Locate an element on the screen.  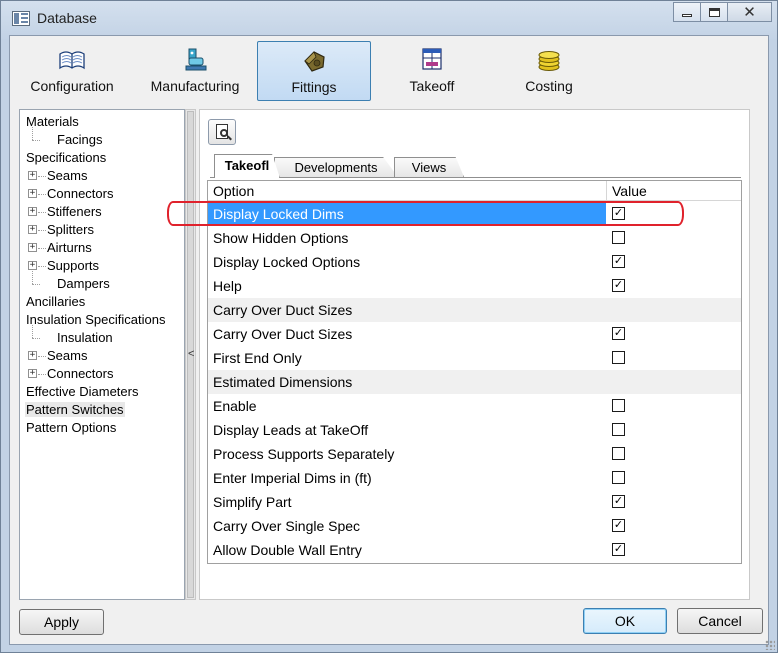
toolbar-fittings-button: Fittings is located at coordinates (314, 71).